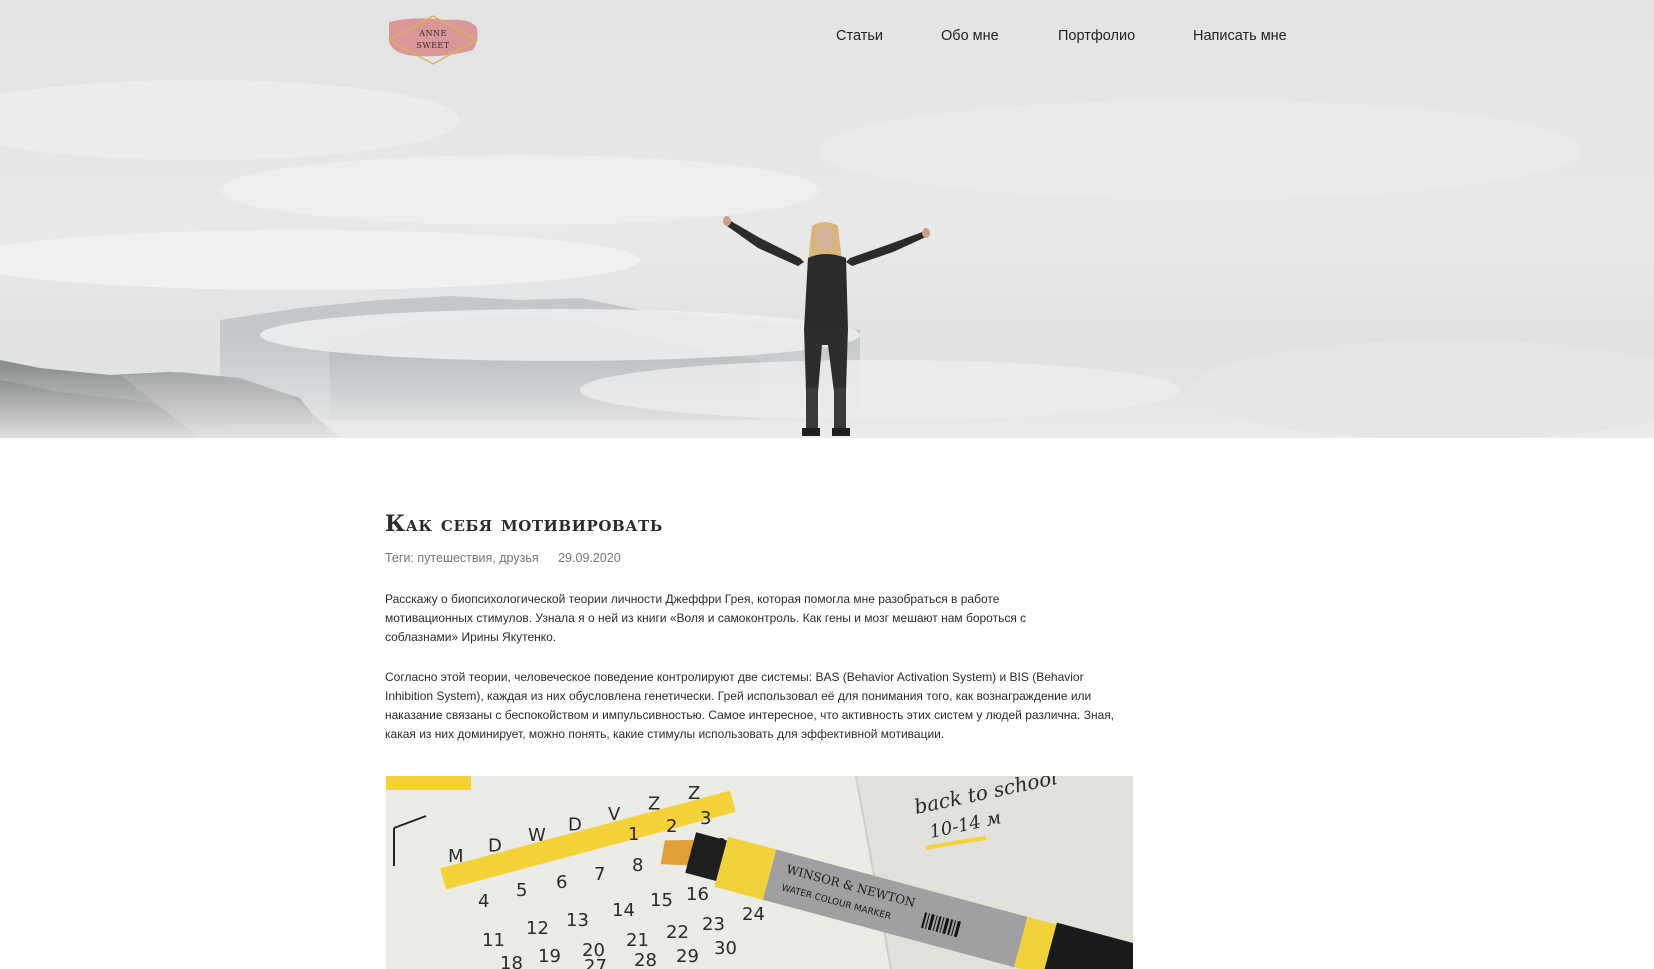  I want to click on logo-line-1: ANNE, so click(433, 33).